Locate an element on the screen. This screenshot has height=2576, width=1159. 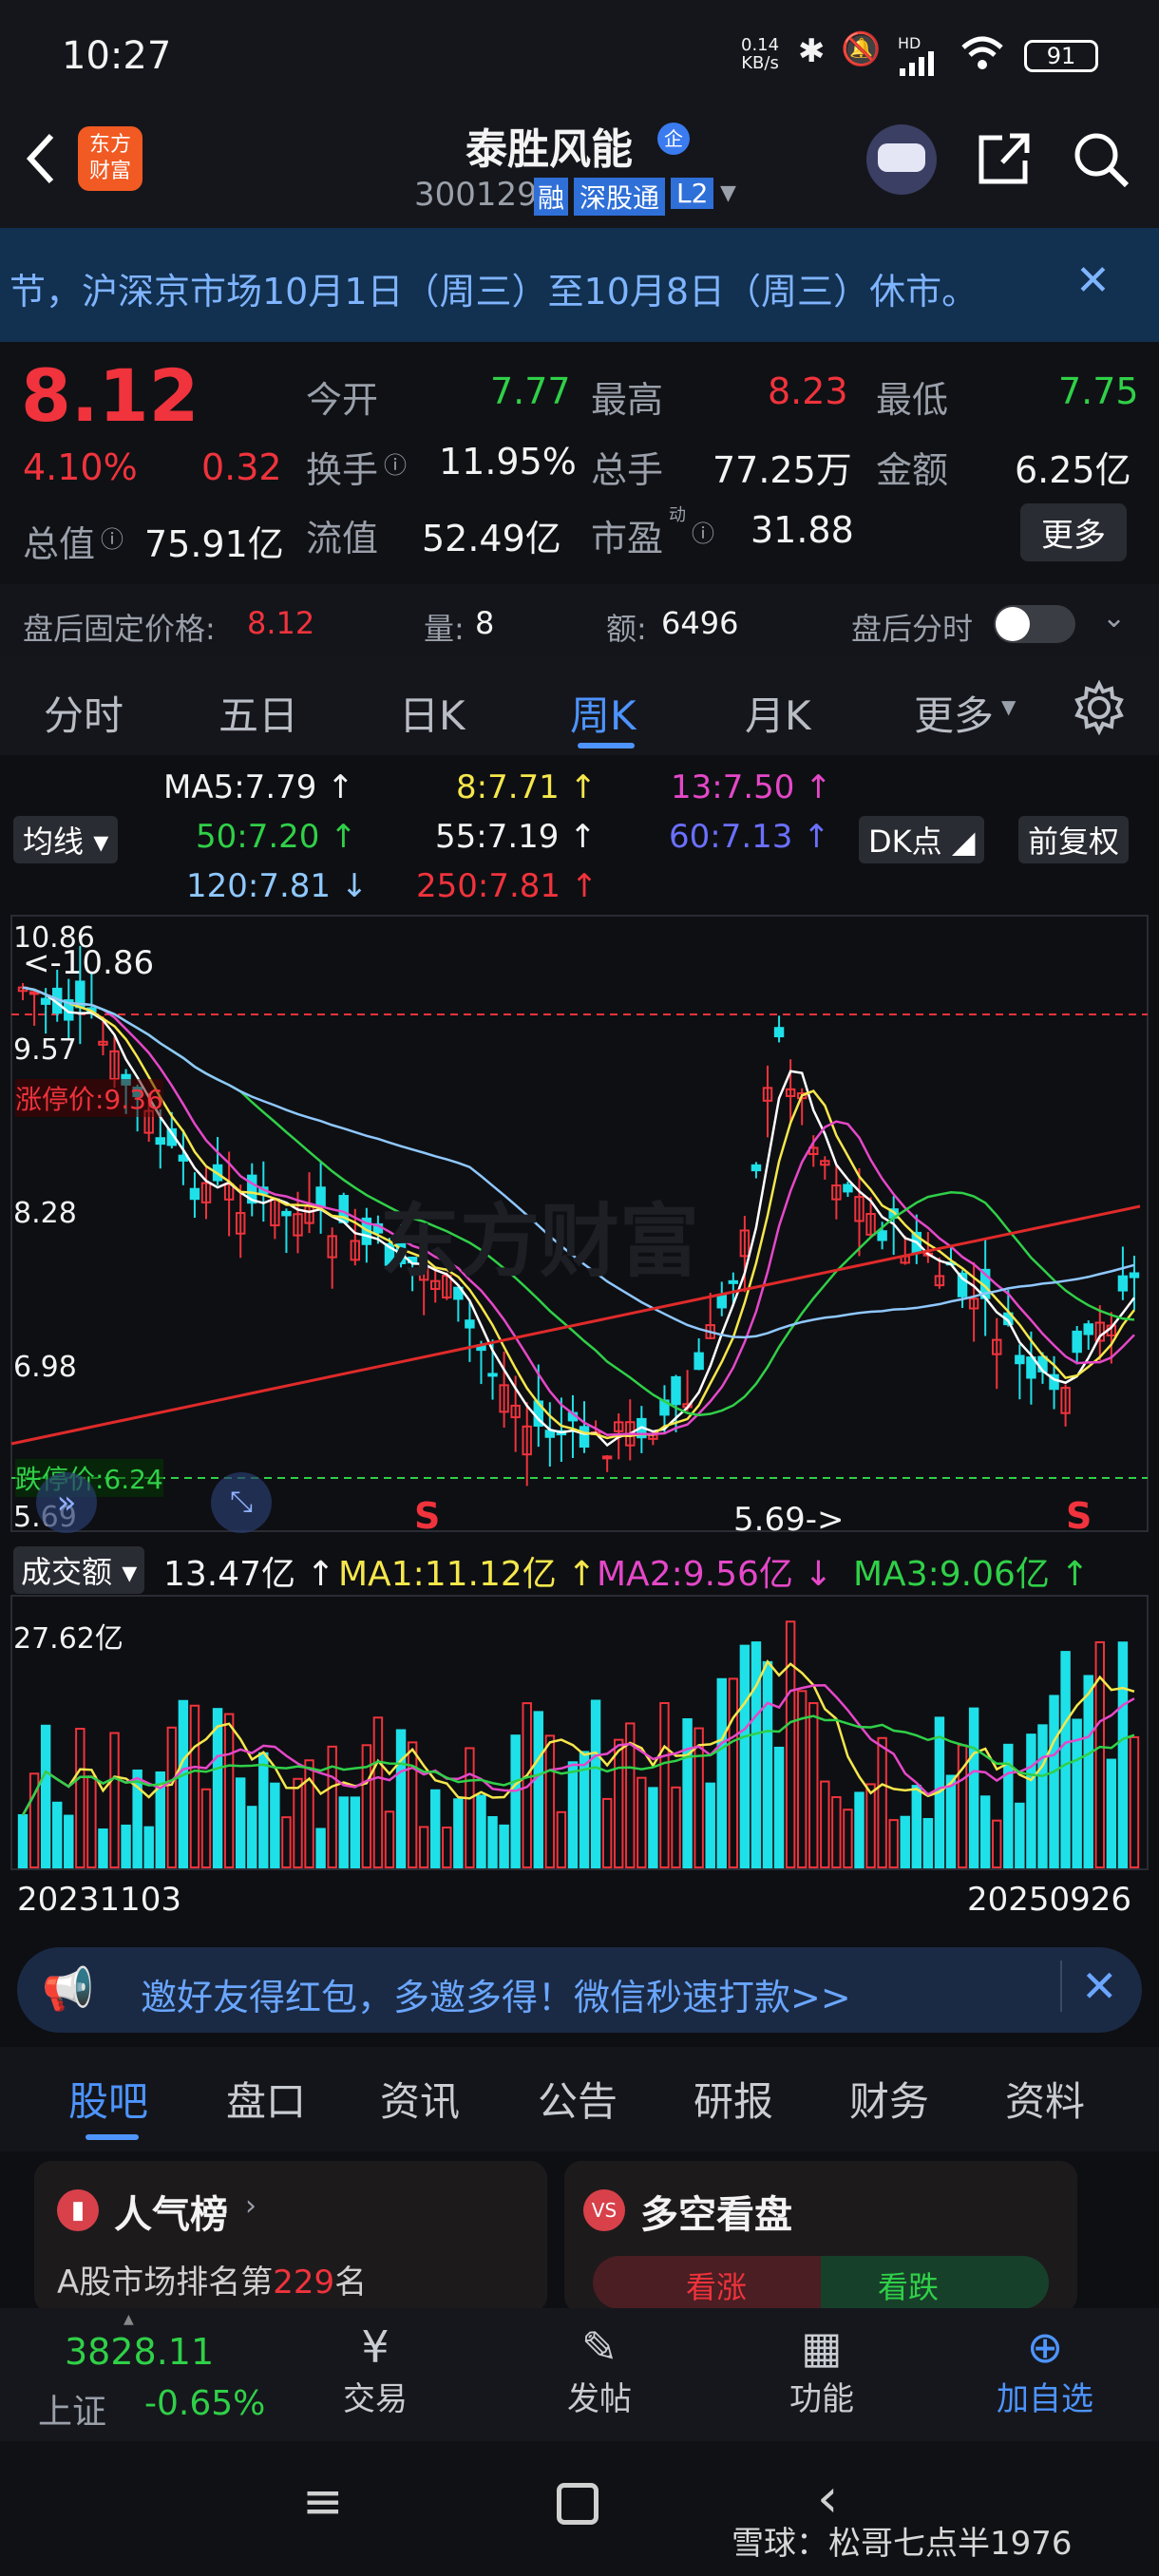
tab-order-book: 盘口 is located at coordinates (266, 2099).